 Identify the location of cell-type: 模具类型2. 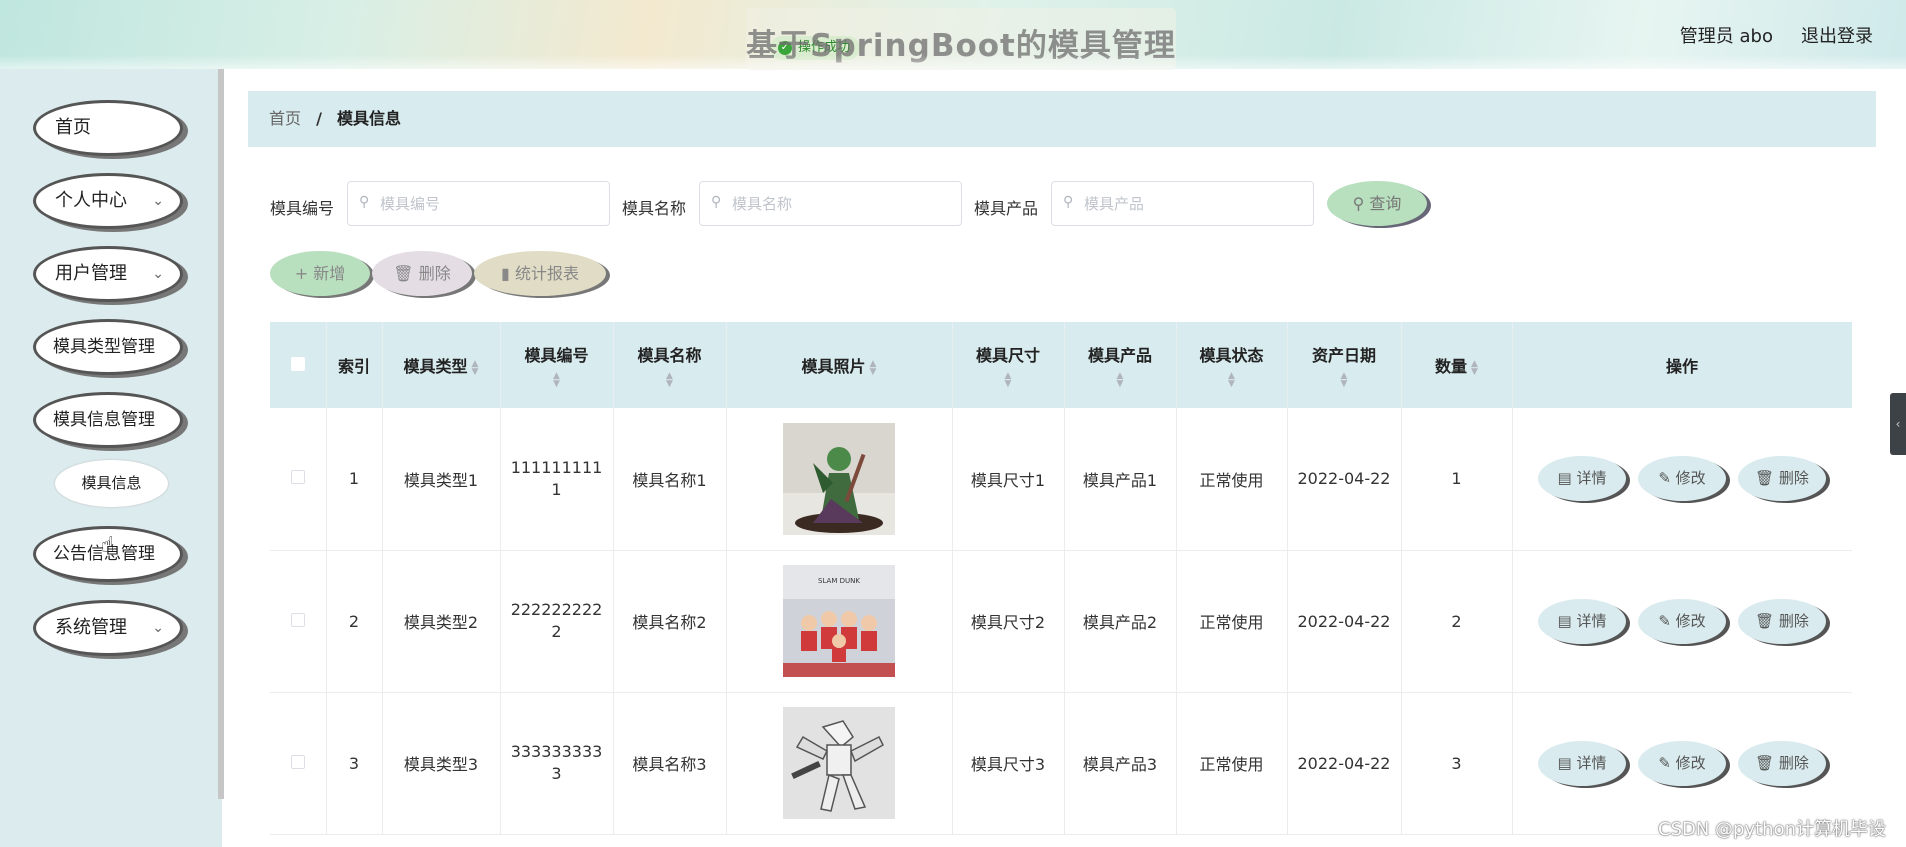
(441, 621).